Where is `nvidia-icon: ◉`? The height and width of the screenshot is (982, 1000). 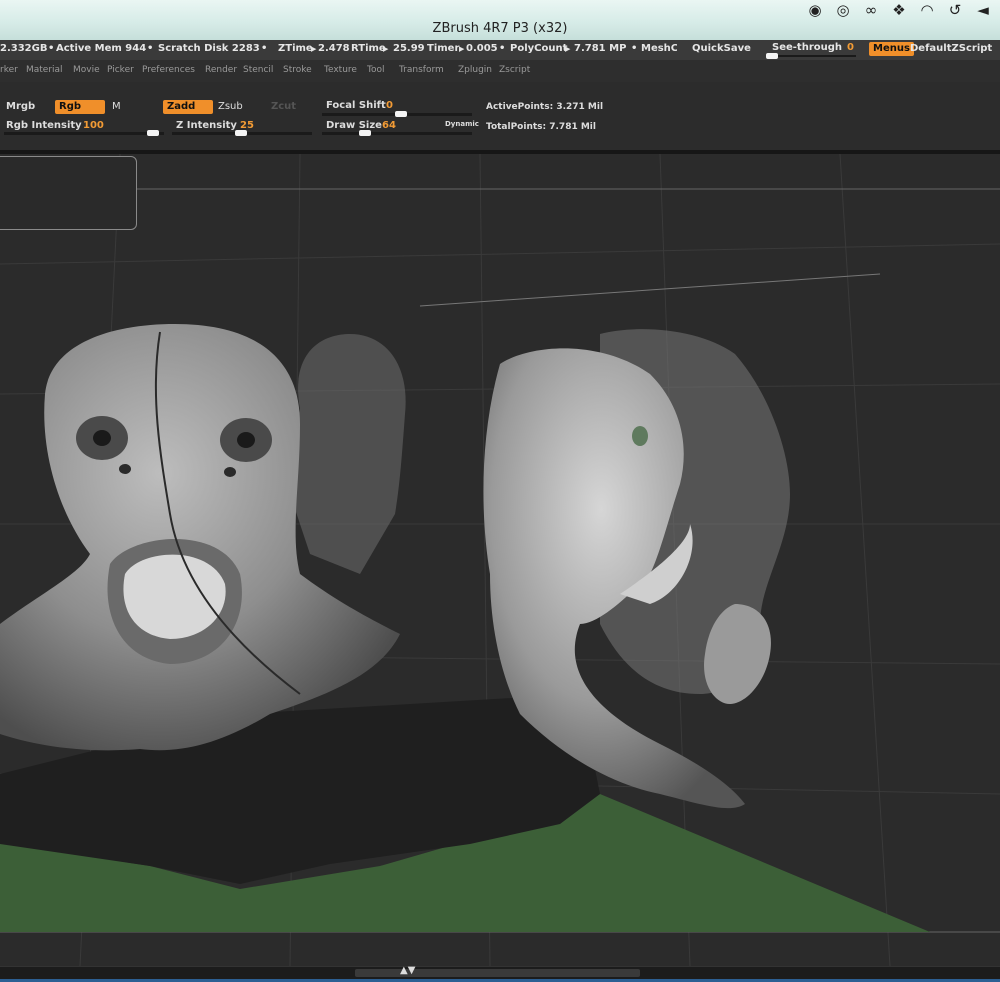
nvidia-icon: ◉ is located at coordinates (815, 10).